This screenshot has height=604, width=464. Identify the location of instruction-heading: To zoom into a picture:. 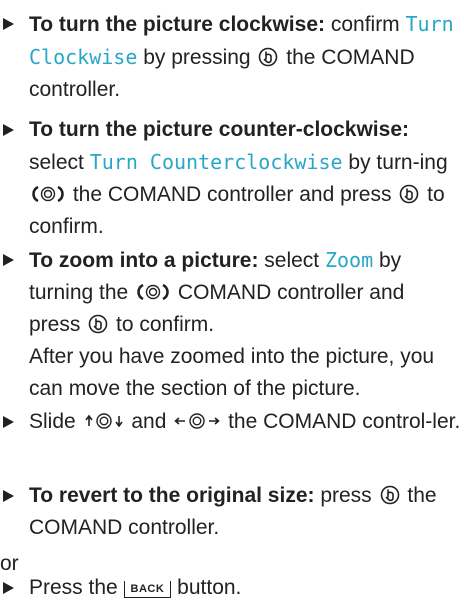
(144, 260).